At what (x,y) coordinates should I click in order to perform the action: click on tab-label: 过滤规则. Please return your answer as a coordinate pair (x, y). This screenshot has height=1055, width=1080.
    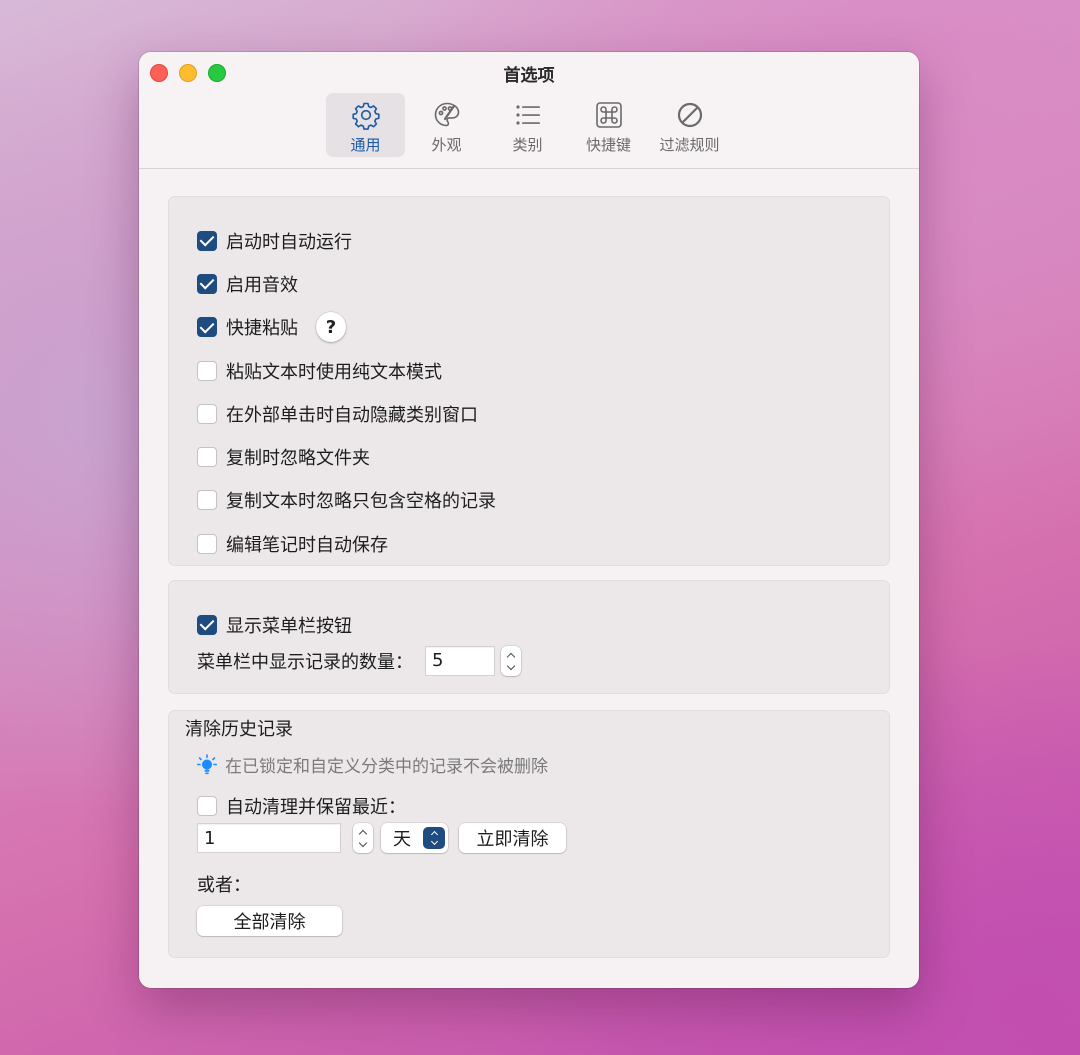
    Looking at the image, I should click on (689, 145).